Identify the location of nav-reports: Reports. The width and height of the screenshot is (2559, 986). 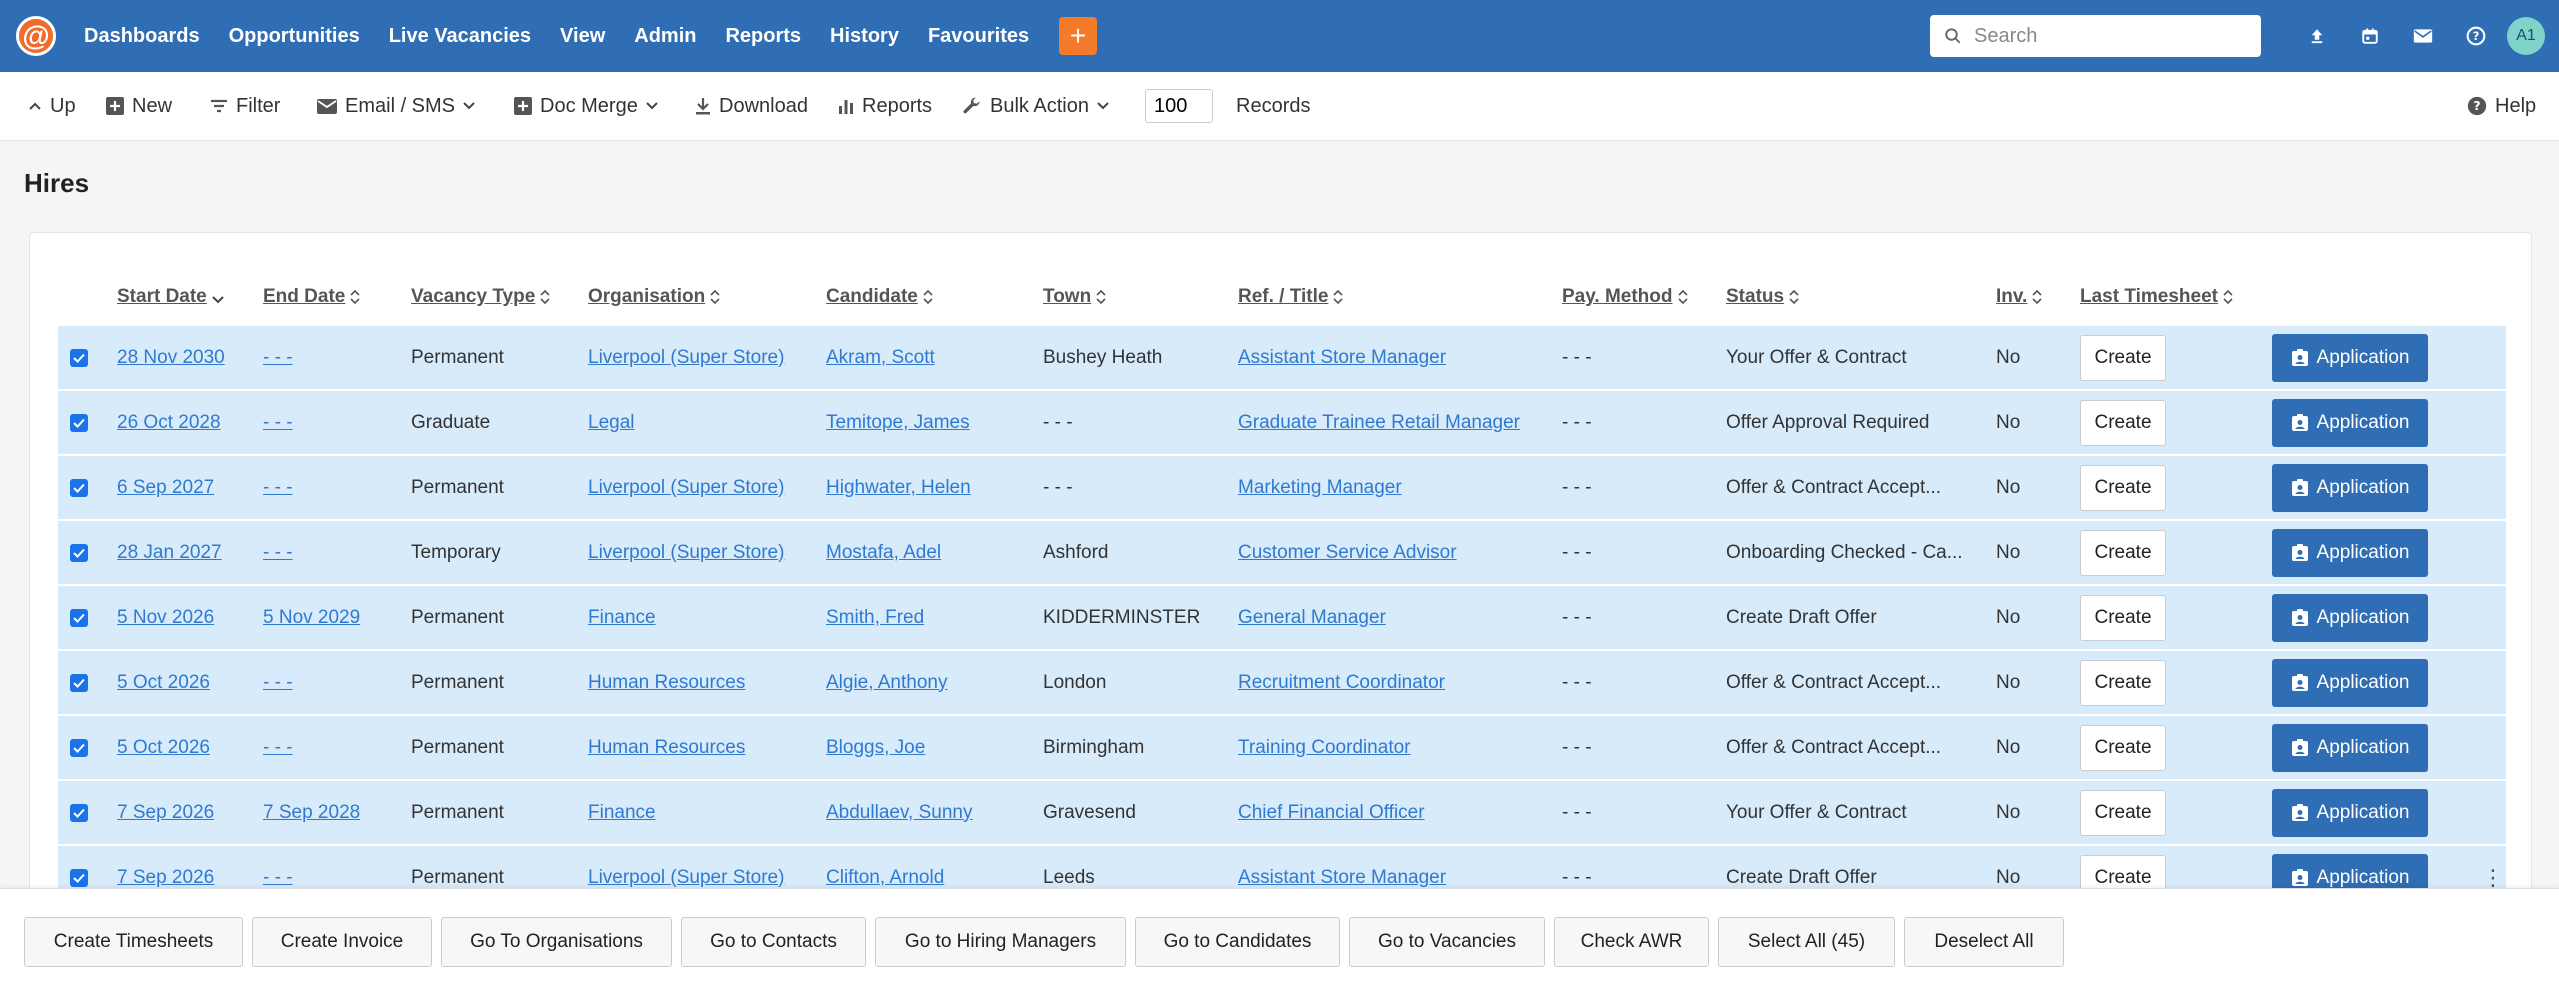
(763, 36).